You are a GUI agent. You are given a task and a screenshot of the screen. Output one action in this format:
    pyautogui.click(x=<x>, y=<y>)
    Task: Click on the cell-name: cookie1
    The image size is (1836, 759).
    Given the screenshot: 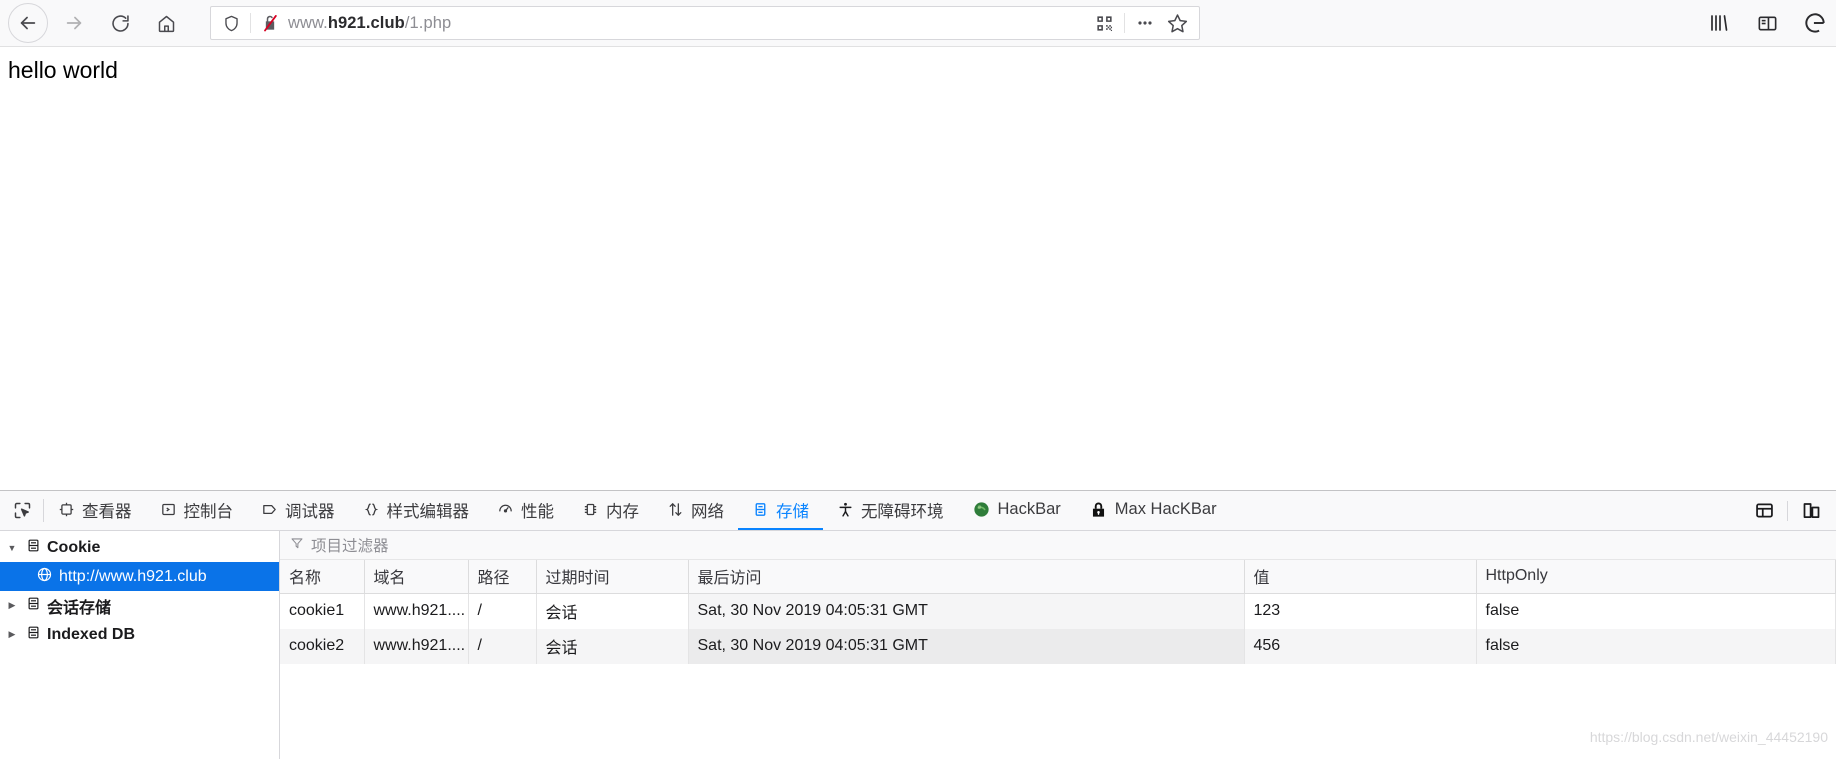 What is the action you would take?
    pyautogui.click(x=322, y=611)
    